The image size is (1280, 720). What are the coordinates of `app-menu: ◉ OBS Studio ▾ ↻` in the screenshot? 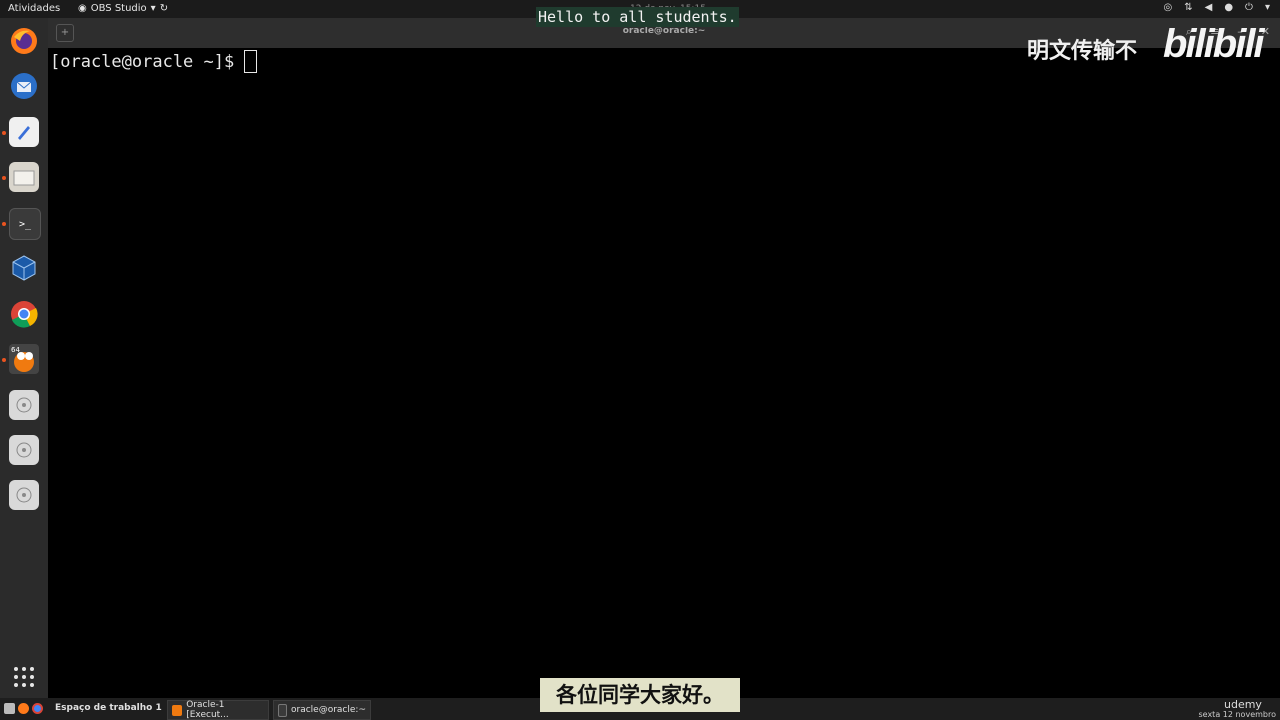 It's located at (123, 9).